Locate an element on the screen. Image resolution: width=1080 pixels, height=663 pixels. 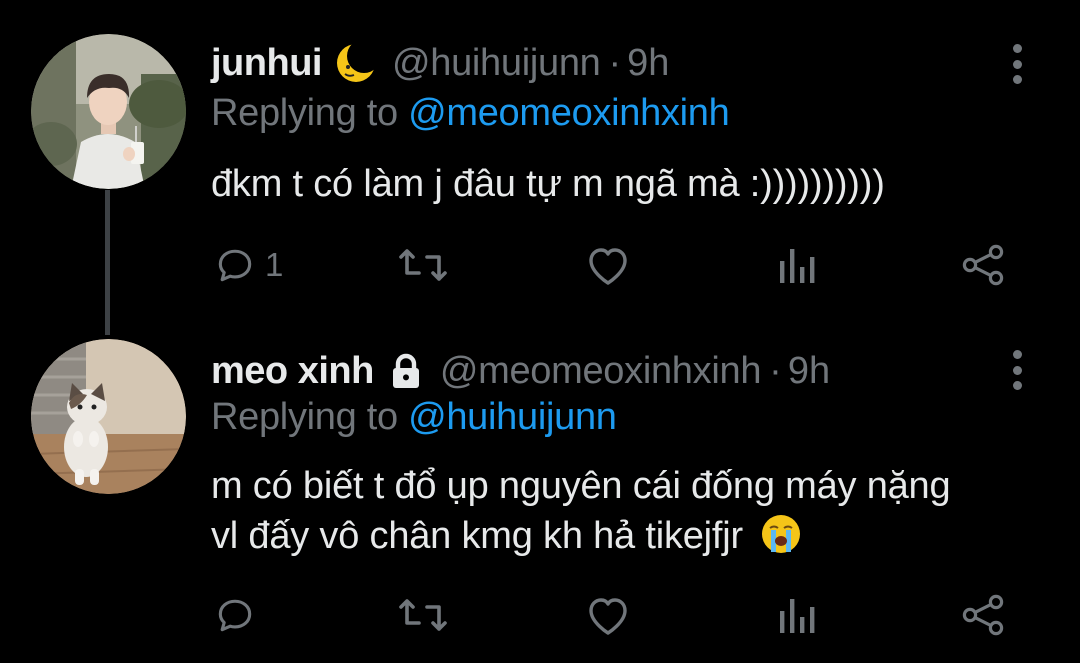
replying-to-handle: @huihuijunn is located at coordinates (512, 417).